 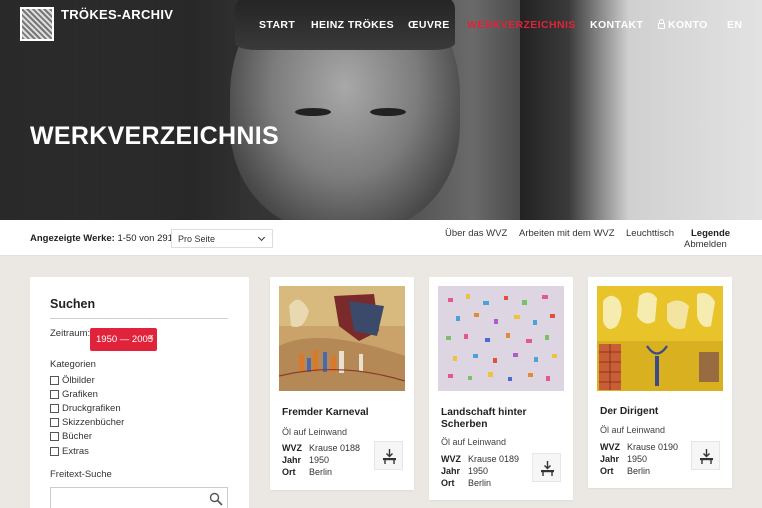 What do you see at coordinates (429, 25) in the screenshot?
I see `nav-item-oeuvre: ŒUVRE` at bounding box center [429, 25].